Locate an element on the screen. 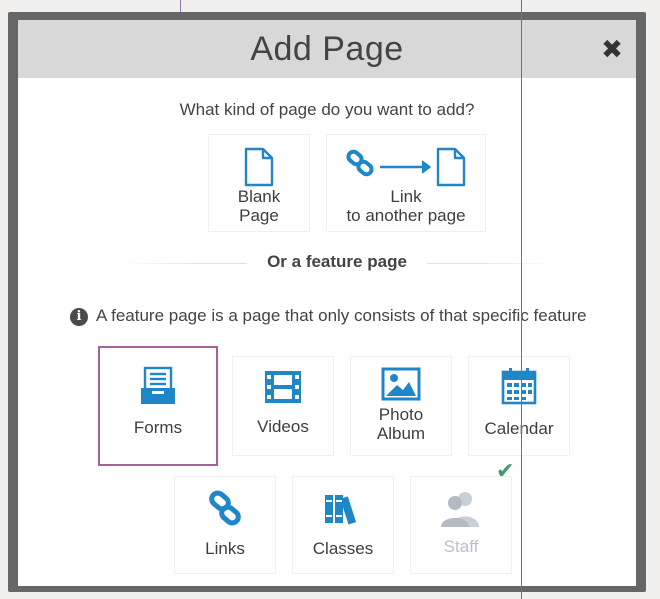 Image resolution: width=660 pixels, height=599 pixels. classes-label: Classes is located at coordinates (343, 548).